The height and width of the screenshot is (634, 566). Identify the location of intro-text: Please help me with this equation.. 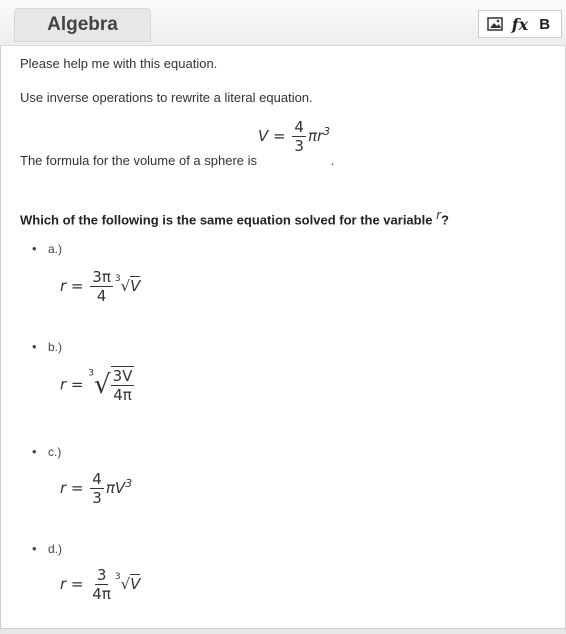
(119, 63).